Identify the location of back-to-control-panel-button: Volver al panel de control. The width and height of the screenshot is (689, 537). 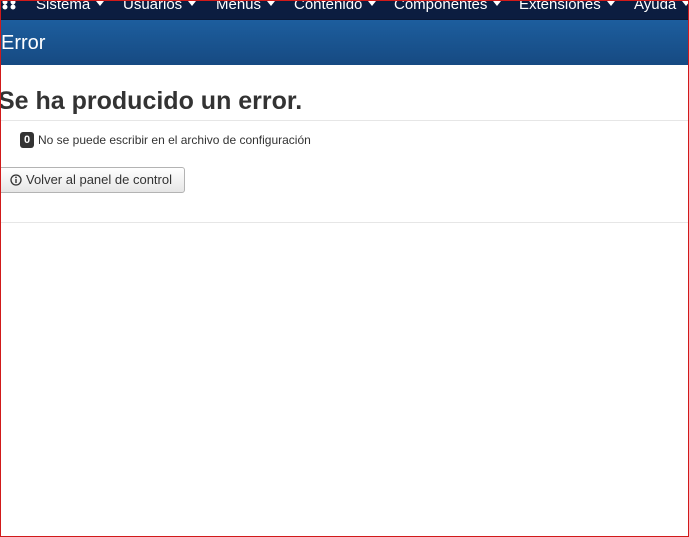
(93, 180).